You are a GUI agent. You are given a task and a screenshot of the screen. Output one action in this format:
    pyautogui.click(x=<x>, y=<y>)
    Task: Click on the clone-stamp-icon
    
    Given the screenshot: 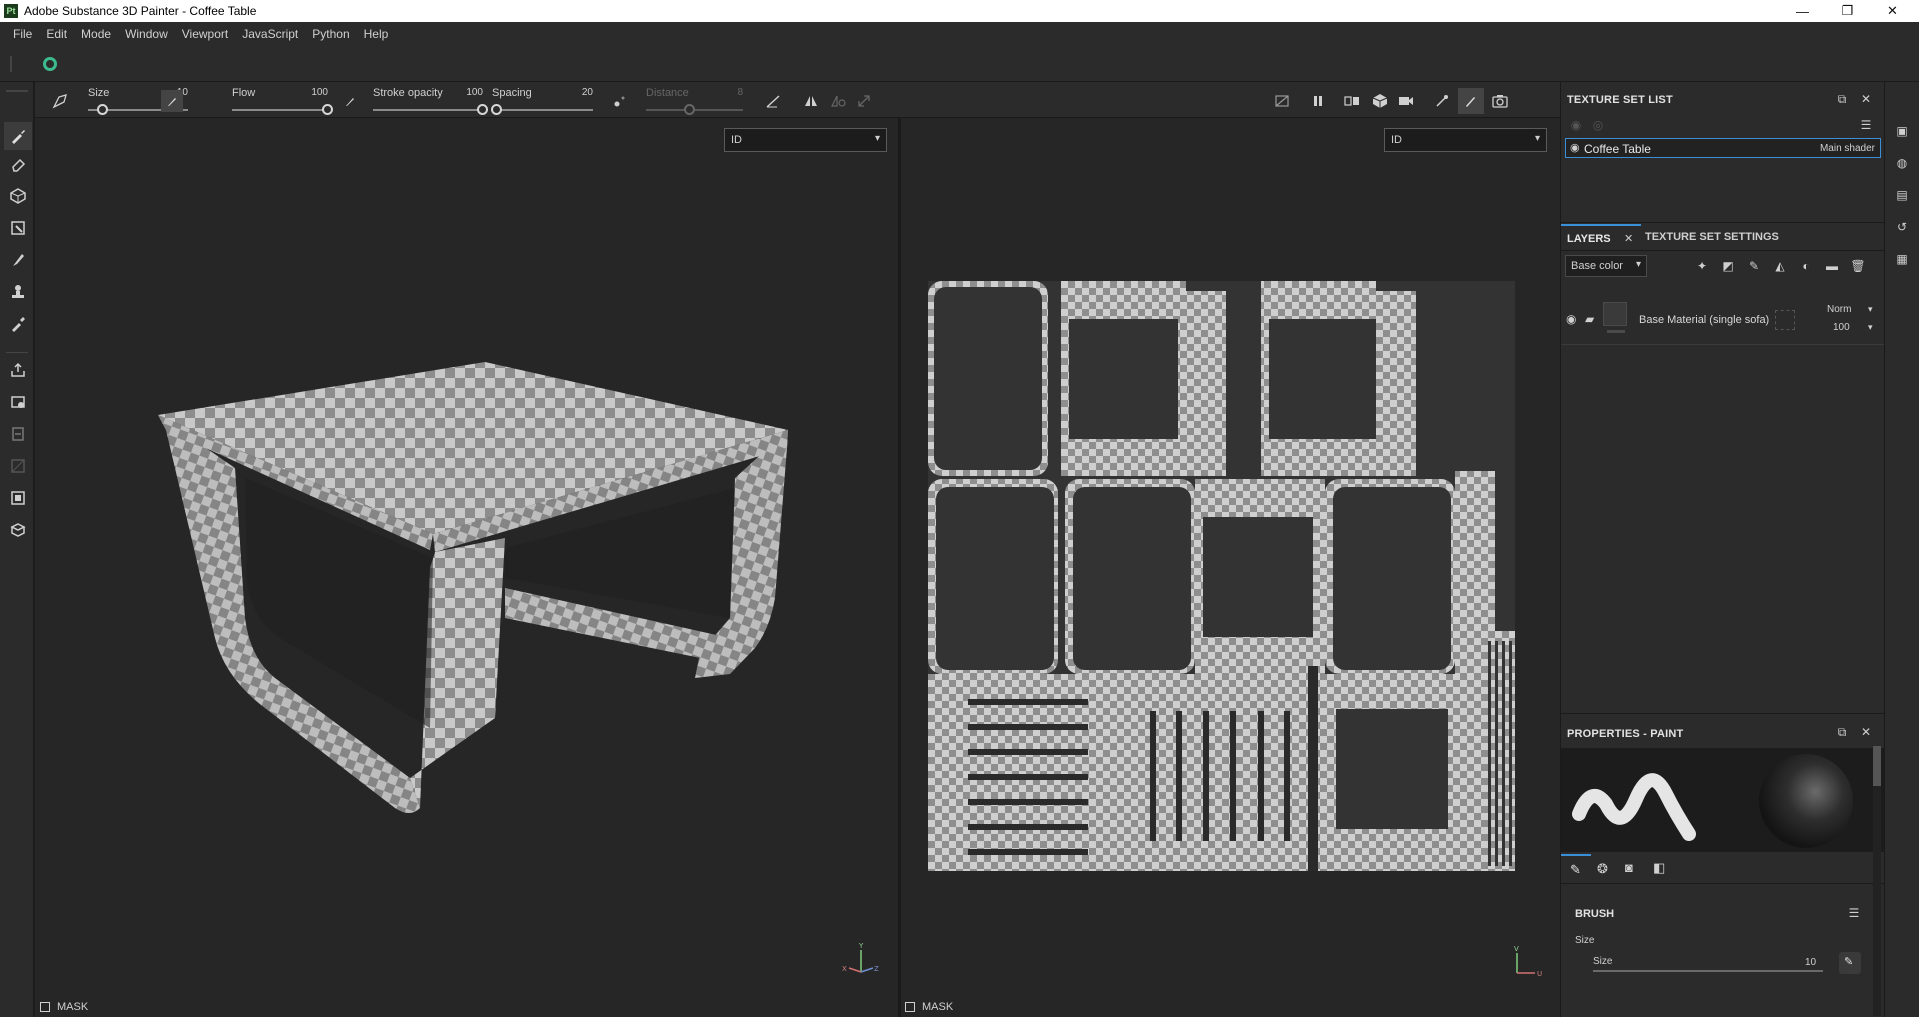 What is the action you would take?
    pyautogui.click(x=18, y=292)
    